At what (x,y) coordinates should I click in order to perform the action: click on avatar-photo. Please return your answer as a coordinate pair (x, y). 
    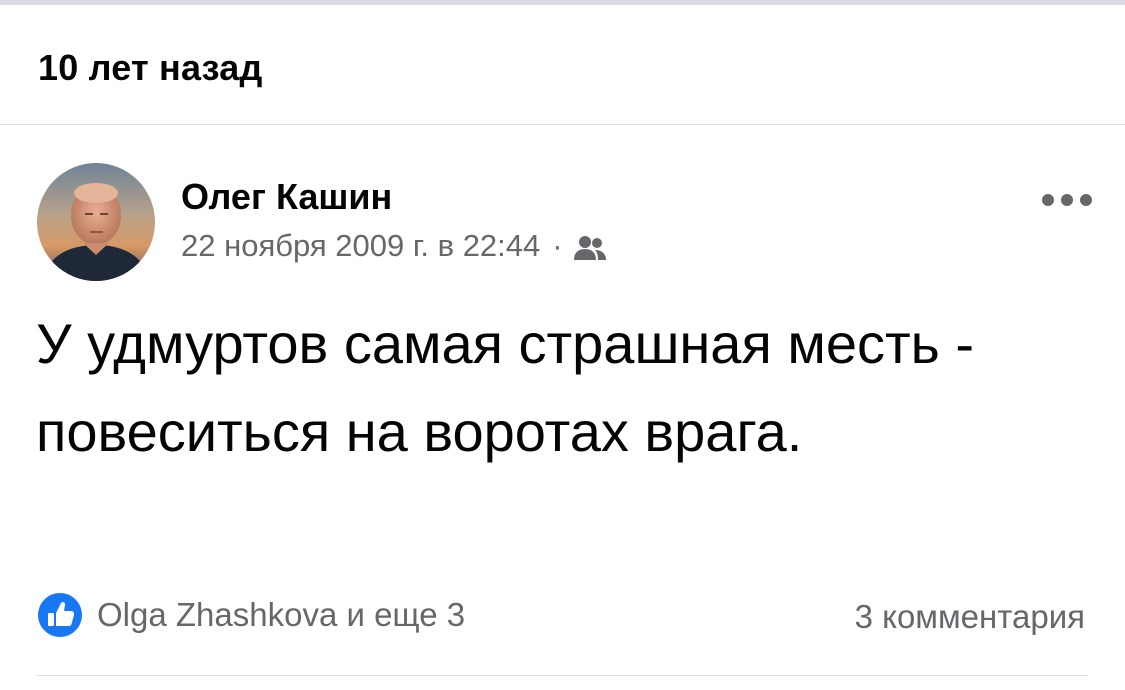
    Looking at the image, I should click on (96, 222).